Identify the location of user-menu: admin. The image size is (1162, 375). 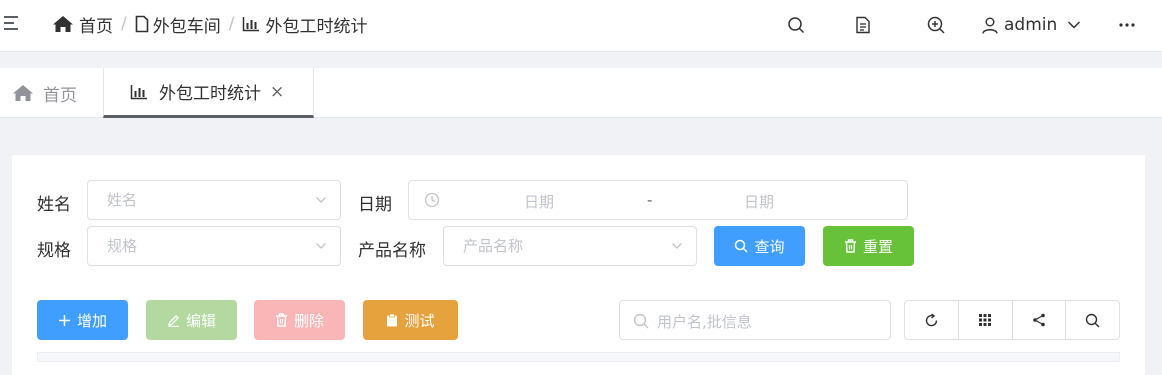
(1031, 25).